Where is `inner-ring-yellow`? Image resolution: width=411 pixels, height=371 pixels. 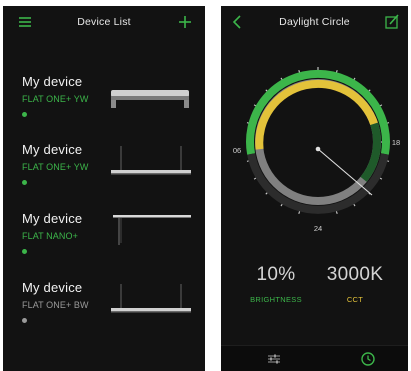 inner-ring-yellow is located at coordinates (316, 114).